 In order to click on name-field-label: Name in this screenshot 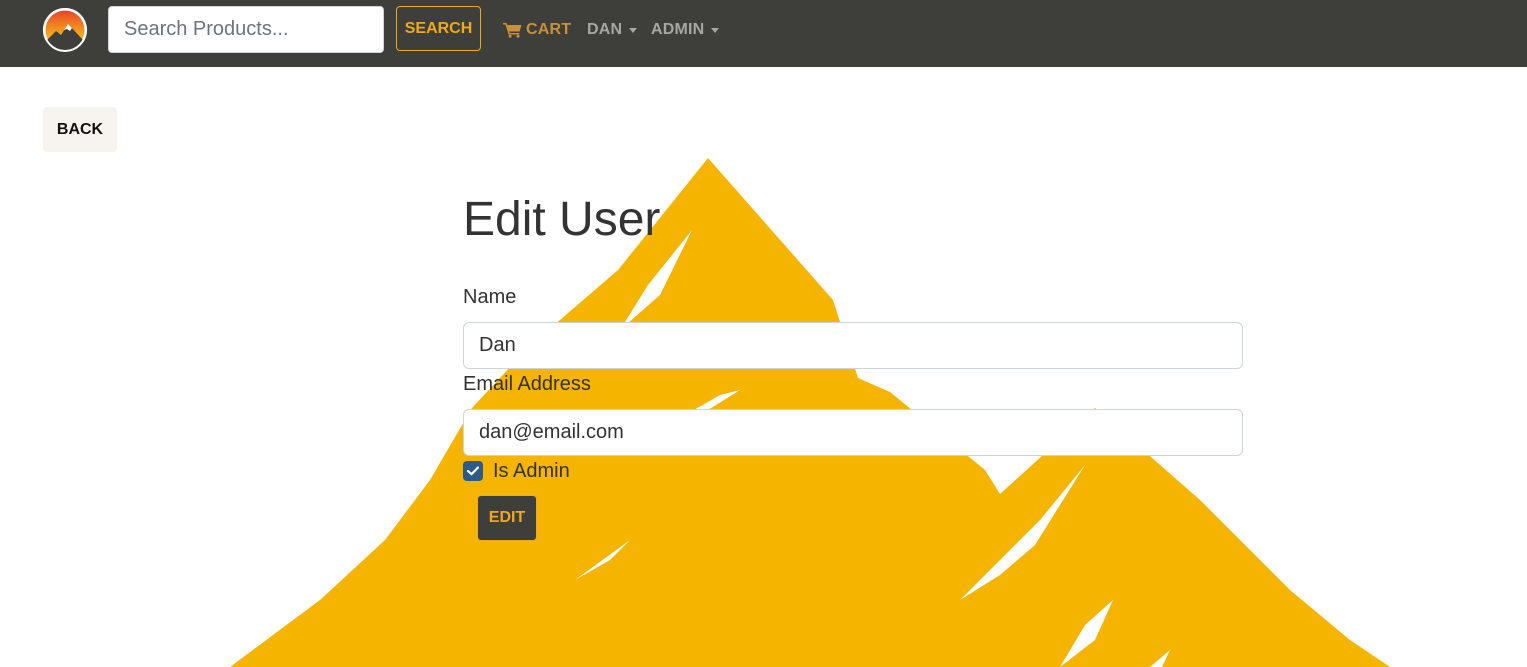, I will do `click(490, 297)`.